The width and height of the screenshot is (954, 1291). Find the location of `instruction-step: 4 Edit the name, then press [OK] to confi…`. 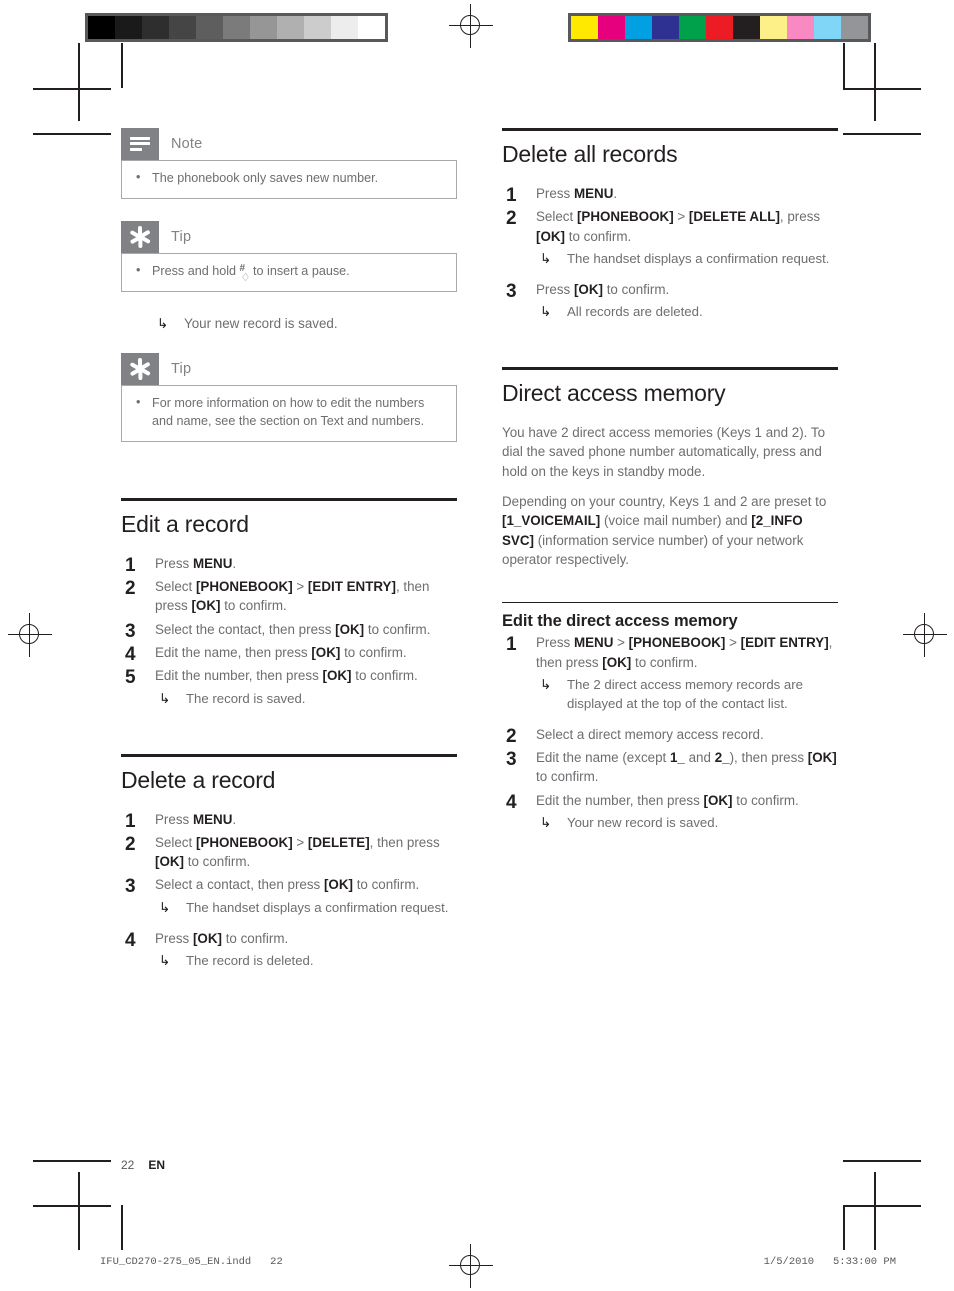

instruction-step: 4 Edit the name, then press [OK] to confi… is located at coordinates (289, 654).